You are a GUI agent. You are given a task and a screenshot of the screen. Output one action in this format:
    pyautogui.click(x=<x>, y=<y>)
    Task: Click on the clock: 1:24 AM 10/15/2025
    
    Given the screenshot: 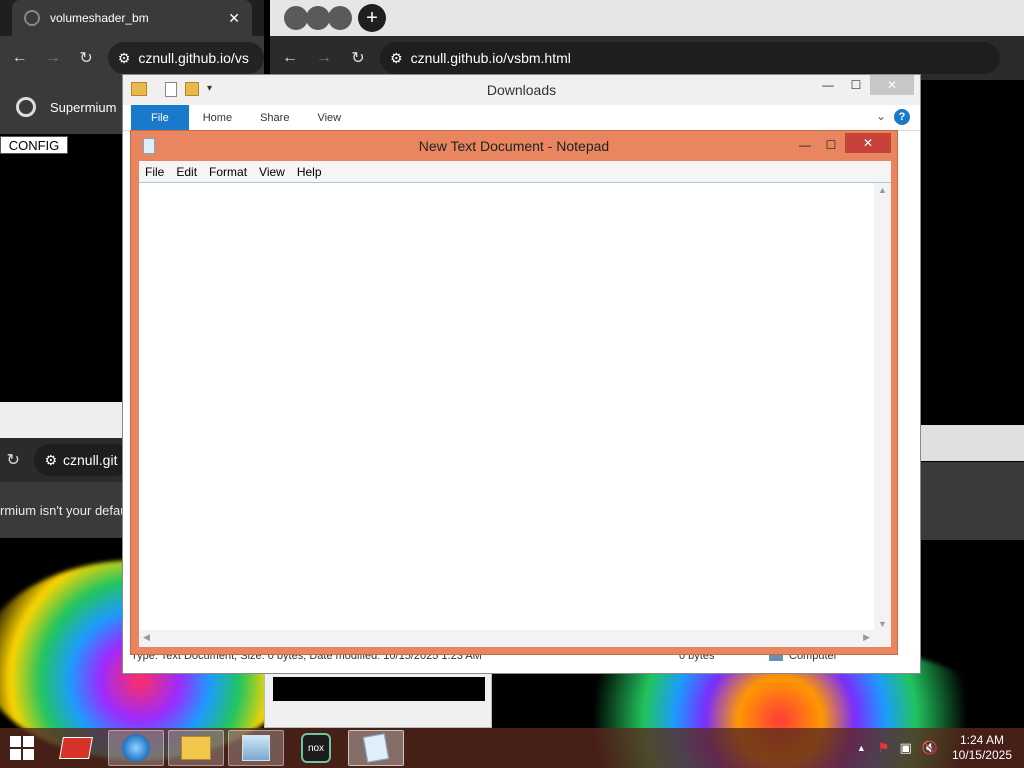 What is the action you would take?
    pyautogui.click(x=982, y=748)
    